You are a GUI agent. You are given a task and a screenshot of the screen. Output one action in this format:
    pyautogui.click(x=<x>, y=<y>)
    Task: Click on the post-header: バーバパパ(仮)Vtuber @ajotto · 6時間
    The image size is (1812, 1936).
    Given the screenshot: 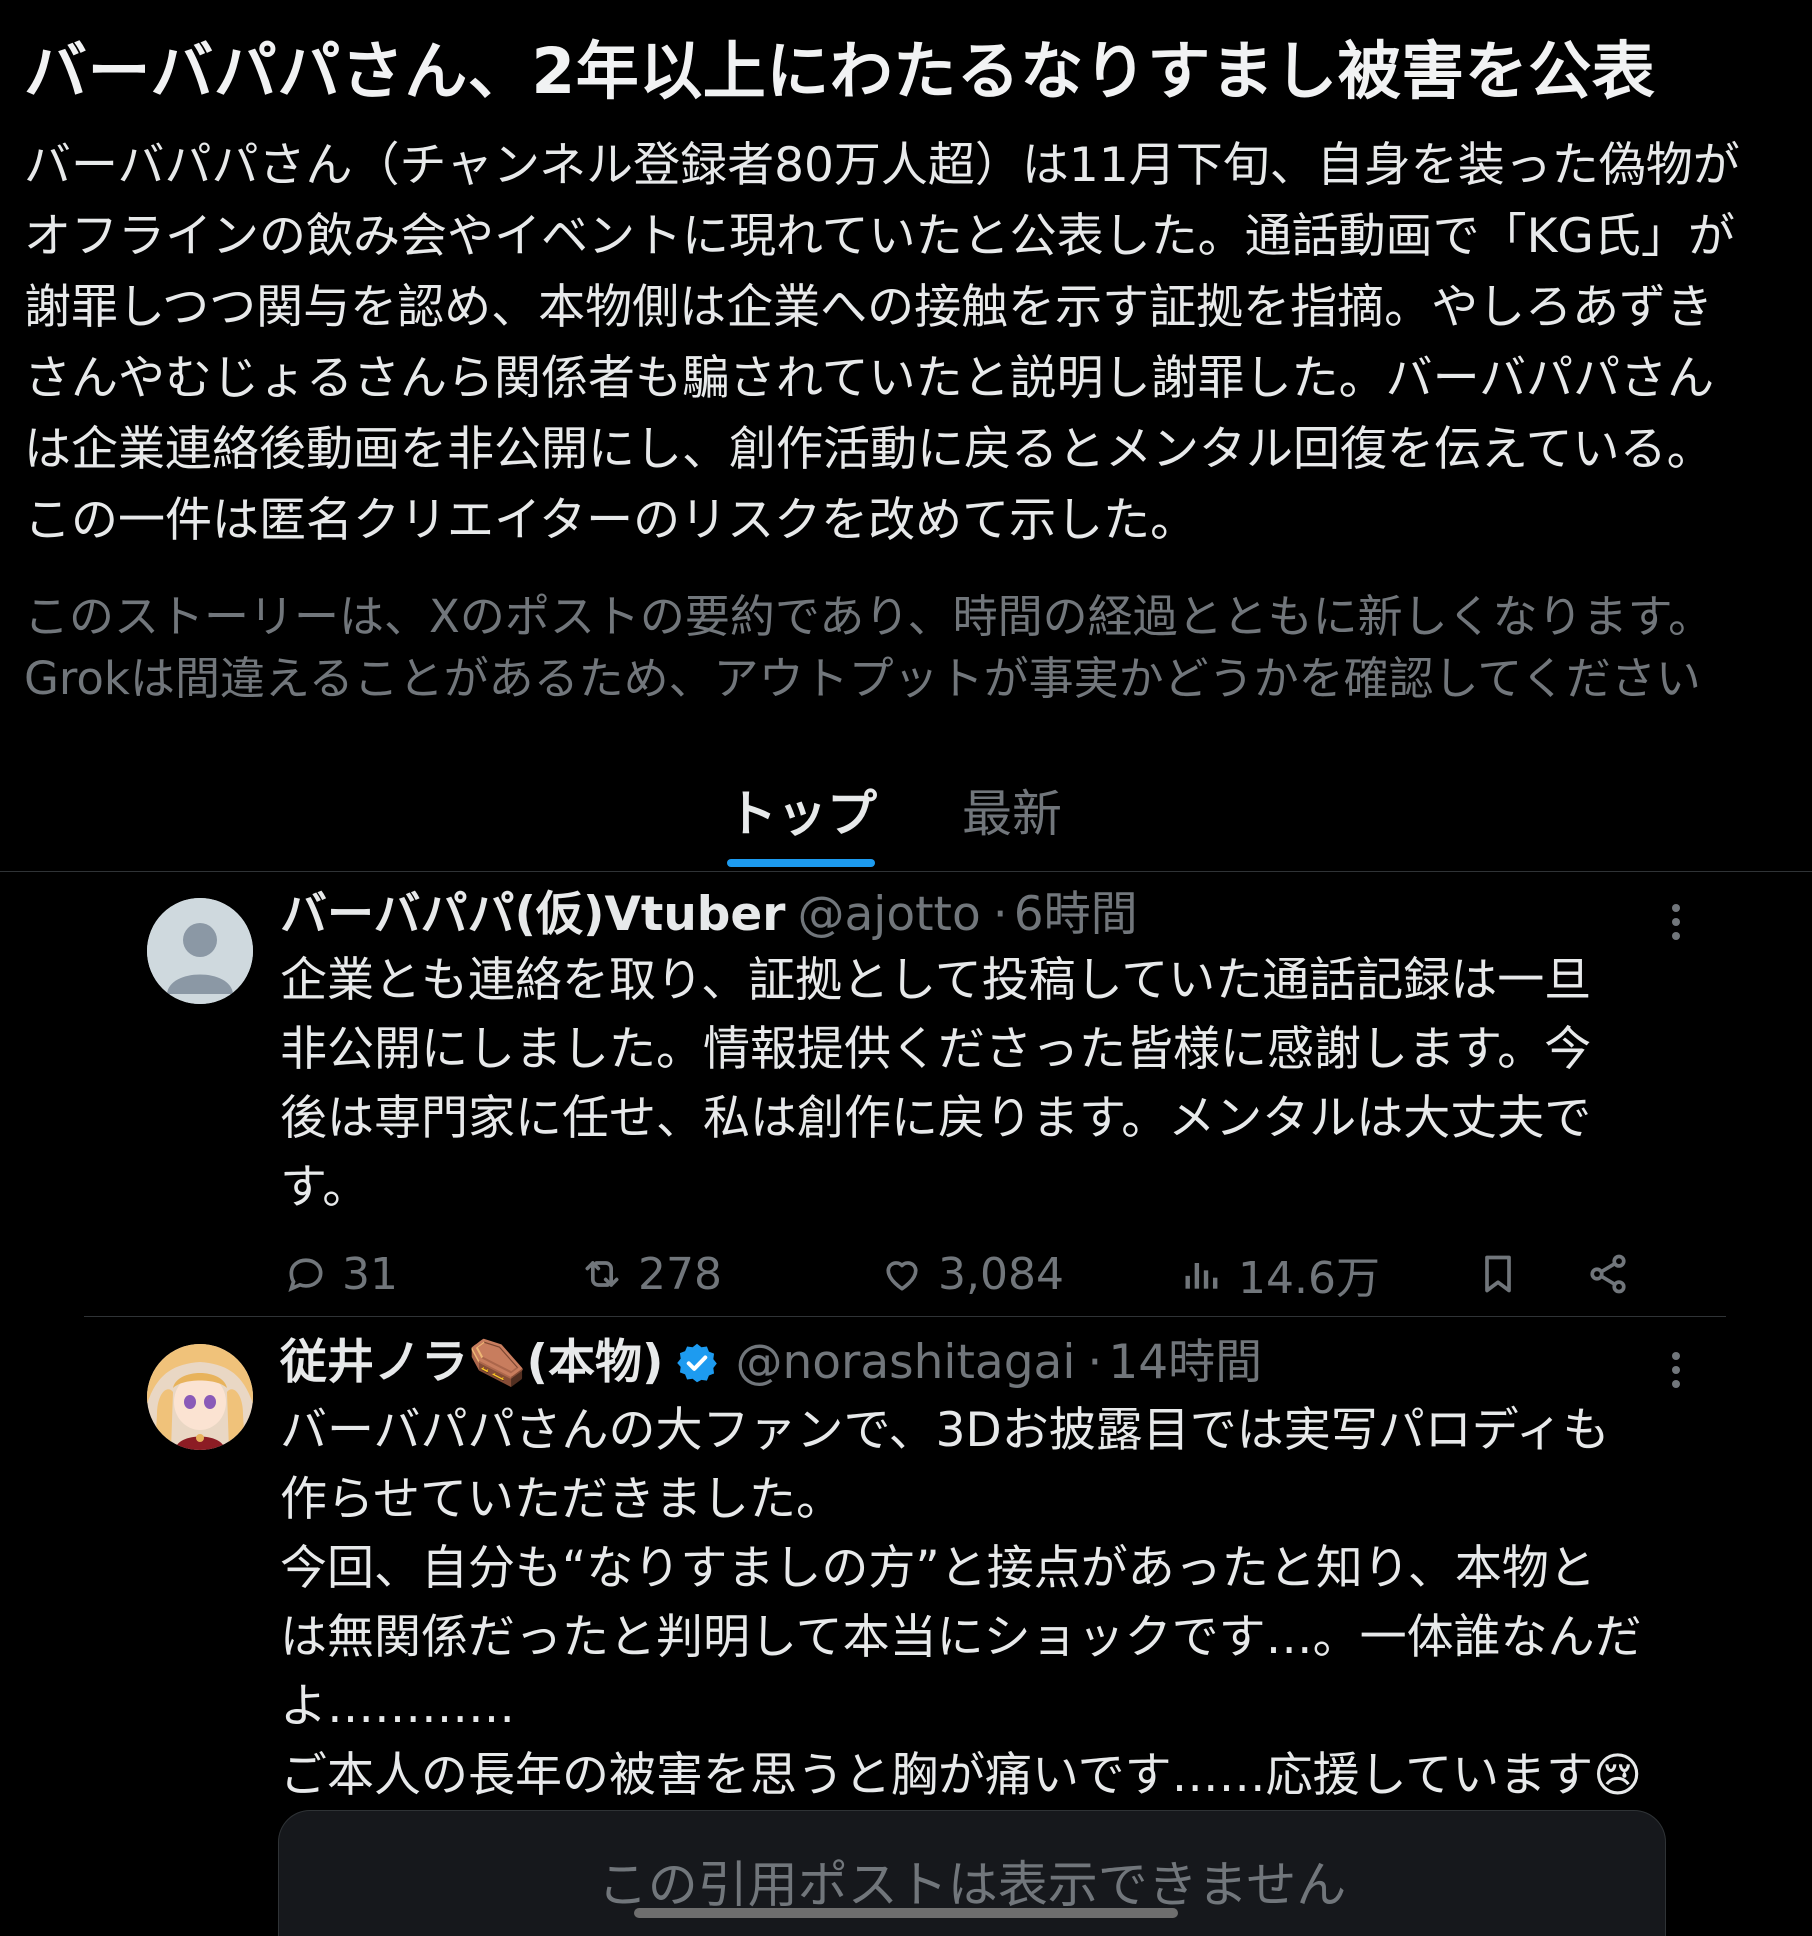 What is the action you would take?
    pyautogui.click(x=709, y=915)
    